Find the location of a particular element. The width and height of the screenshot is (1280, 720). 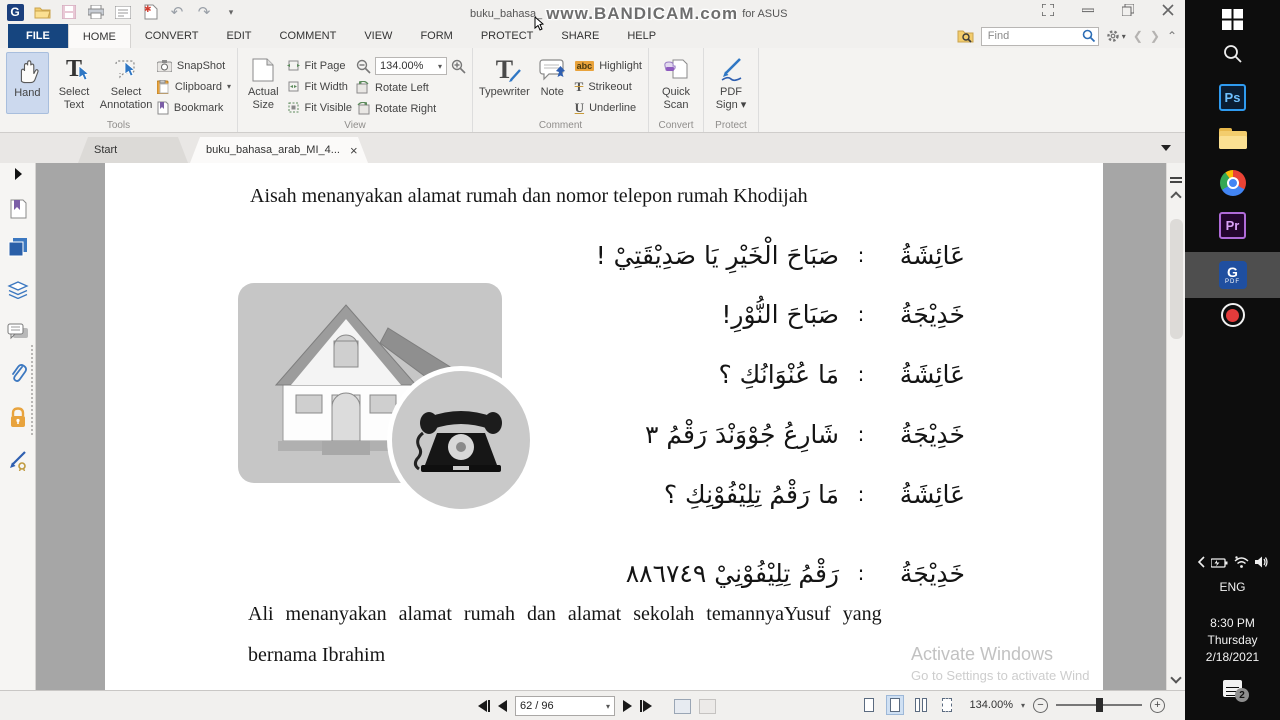

snapshot-button: SnapShot is located at coordinates (193, 65).